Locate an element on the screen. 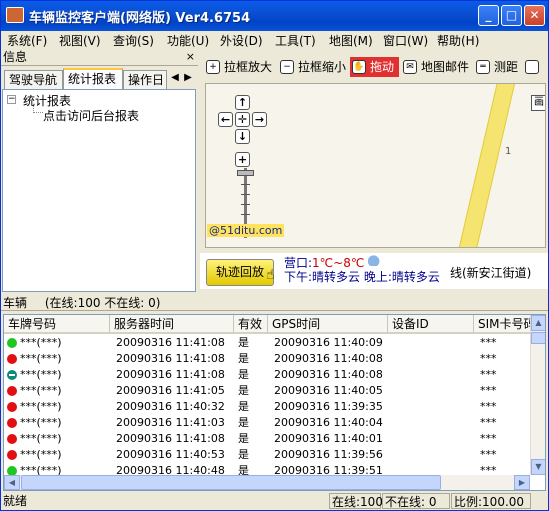  zoom-in-icon: + is located at coordinates (242, 159).